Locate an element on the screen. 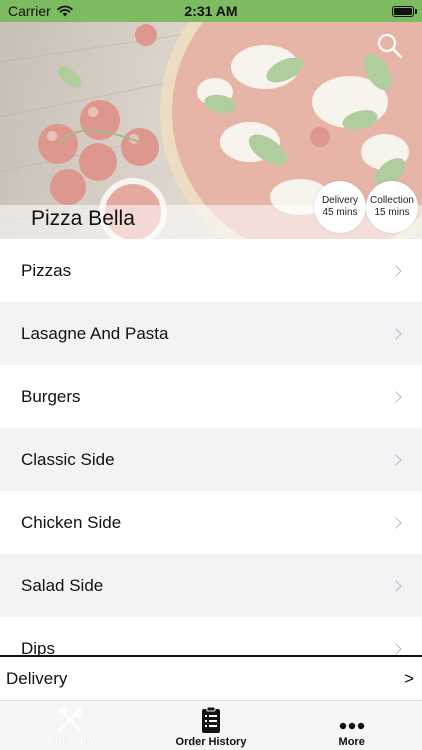  delivery-time-badge: Delivery 45 mins is located at coordinates (340, 207).